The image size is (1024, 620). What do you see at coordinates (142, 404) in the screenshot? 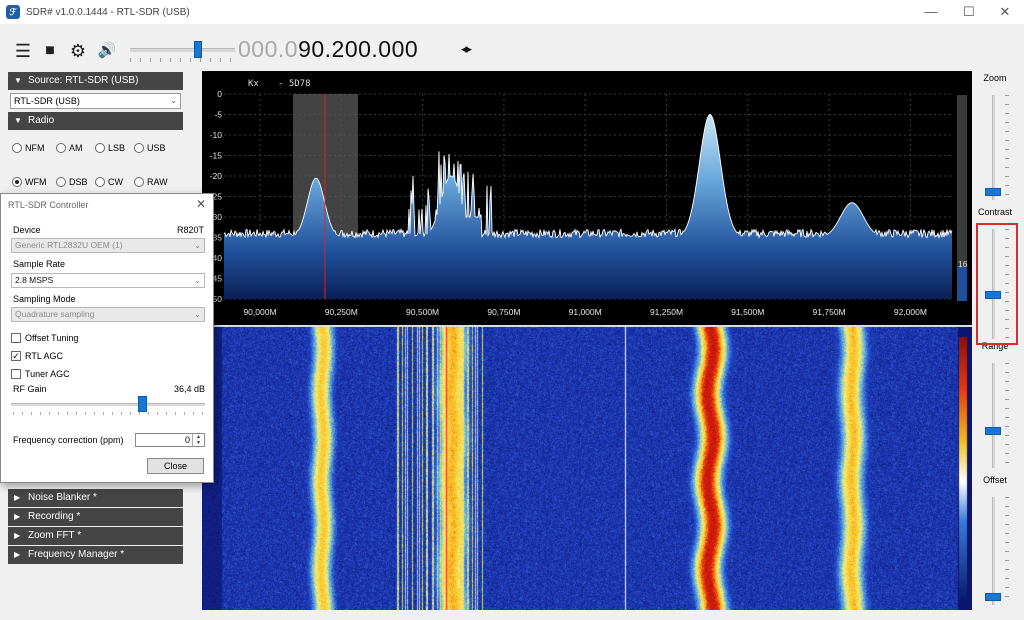
I see `rf-gain-slider-thumb` at bounding box center [142, 404].